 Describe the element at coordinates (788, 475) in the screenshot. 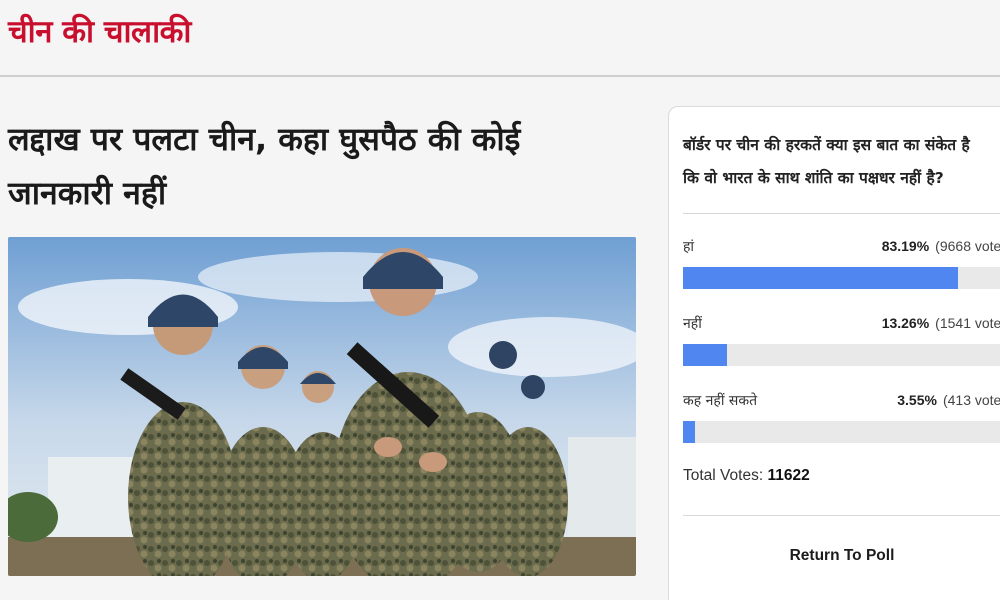

I see `total-votes-value: 11622` at that location.